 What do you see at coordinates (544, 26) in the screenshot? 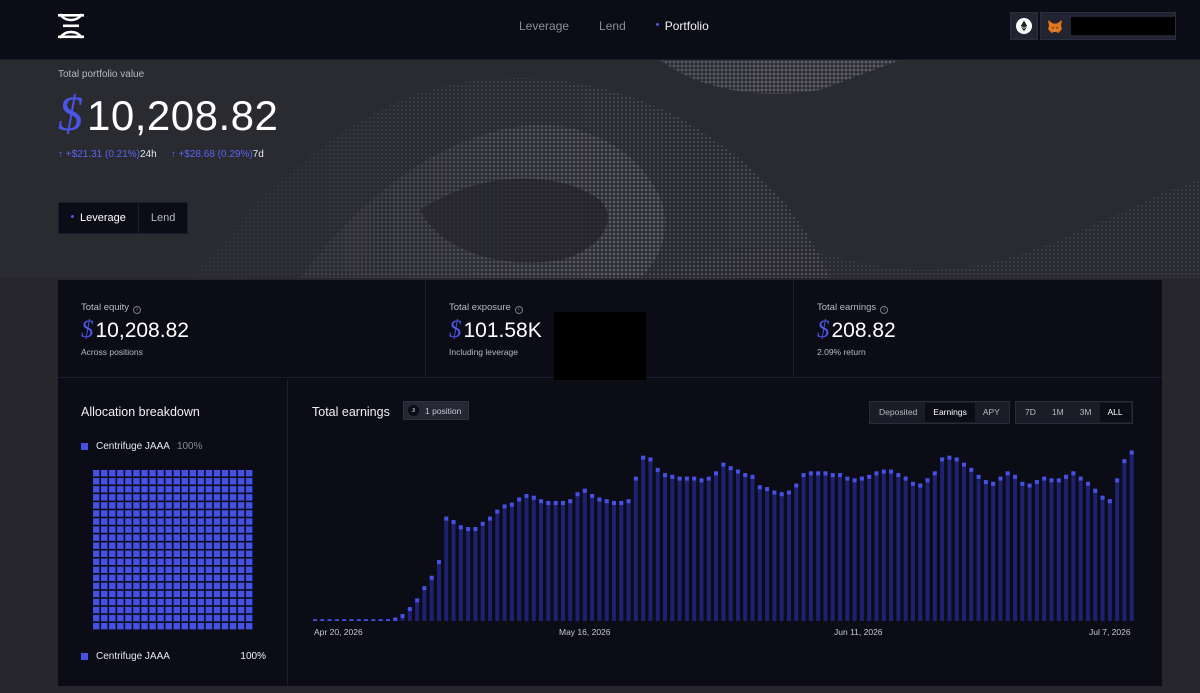
I see `nav-leverage: Leverage` at bounding box center [544, 26].